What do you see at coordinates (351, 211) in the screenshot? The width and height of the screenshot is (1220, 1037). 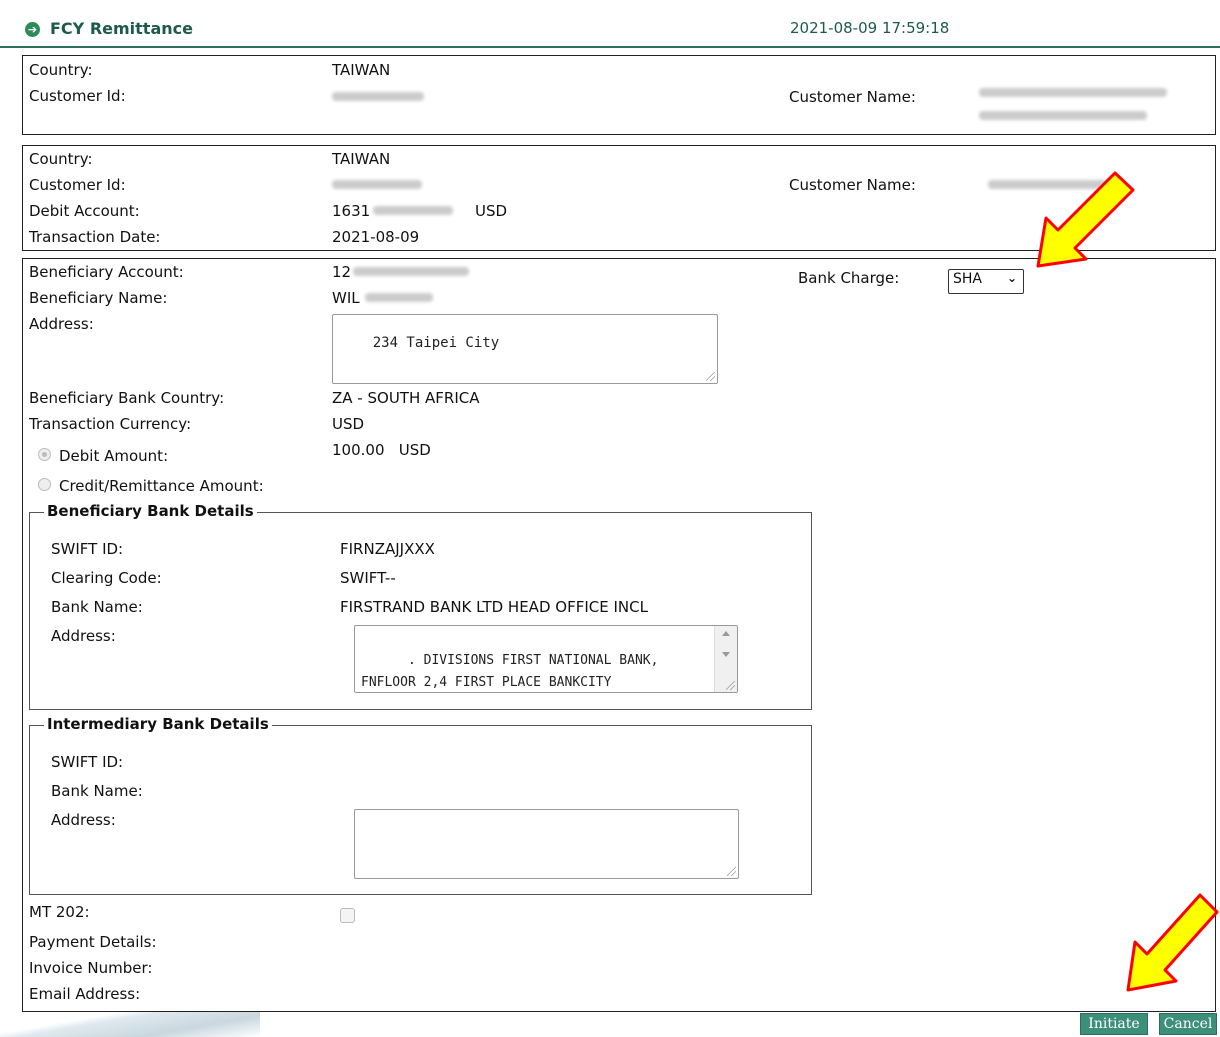 I see `debit-account-prefix: 1631` at bounding box center [351, 211].